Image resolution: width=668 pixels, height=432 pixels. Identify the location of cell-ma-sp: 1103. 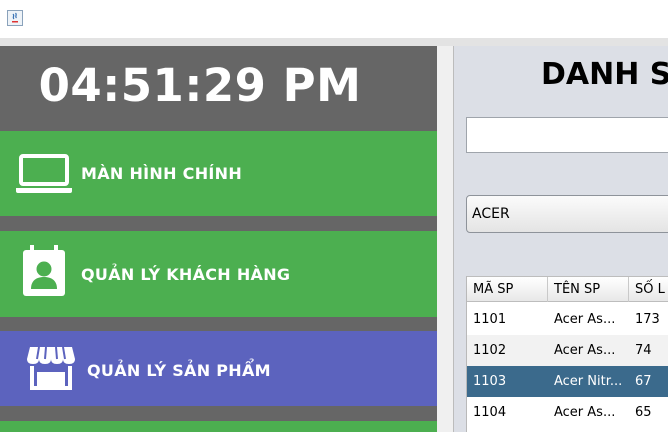
(490, 381).